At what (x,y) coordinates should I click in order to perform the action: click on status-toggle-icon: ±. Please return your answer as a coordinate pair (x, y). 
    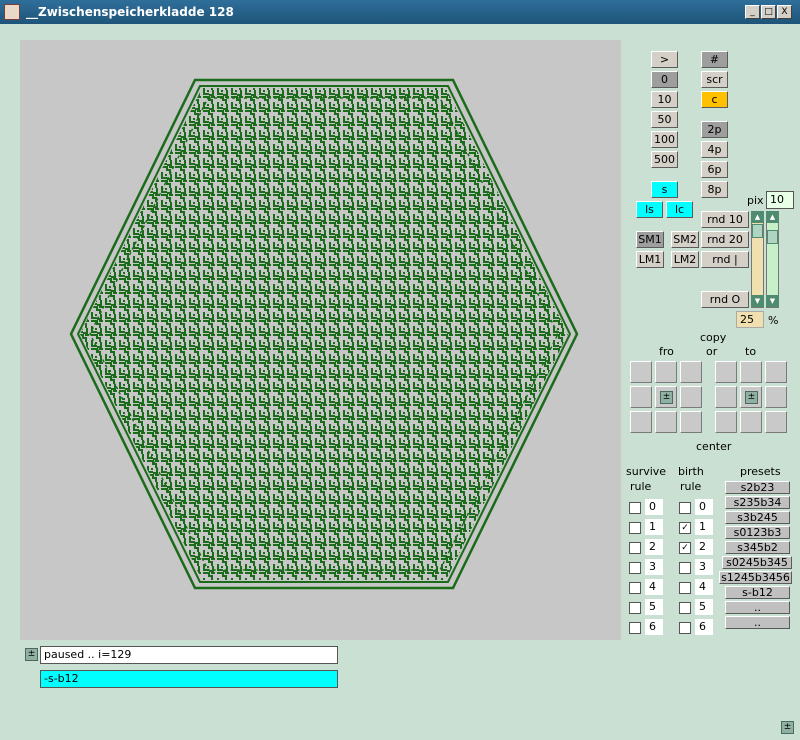
    Looking at the image, I should click on (31, 654).